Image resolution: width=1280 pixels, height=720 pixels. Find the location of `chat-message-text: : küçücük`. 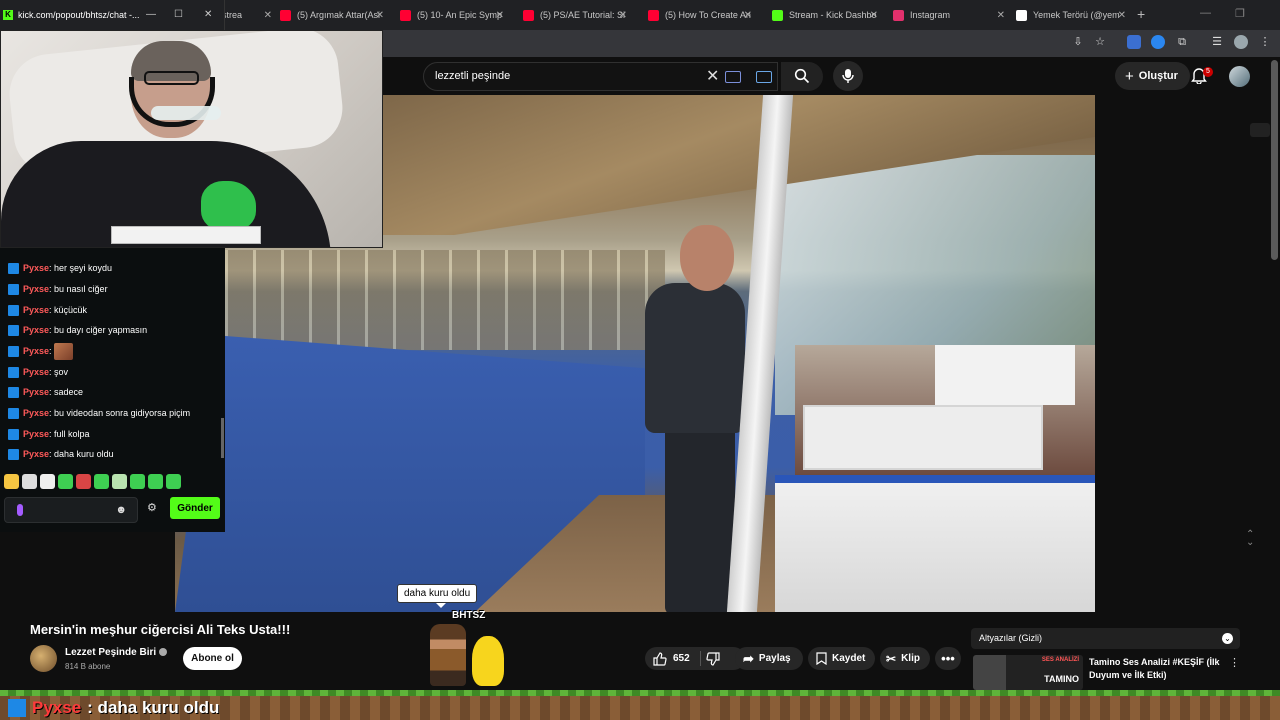

chat-message-text: : küçücük is located at coordinates (68, 310).